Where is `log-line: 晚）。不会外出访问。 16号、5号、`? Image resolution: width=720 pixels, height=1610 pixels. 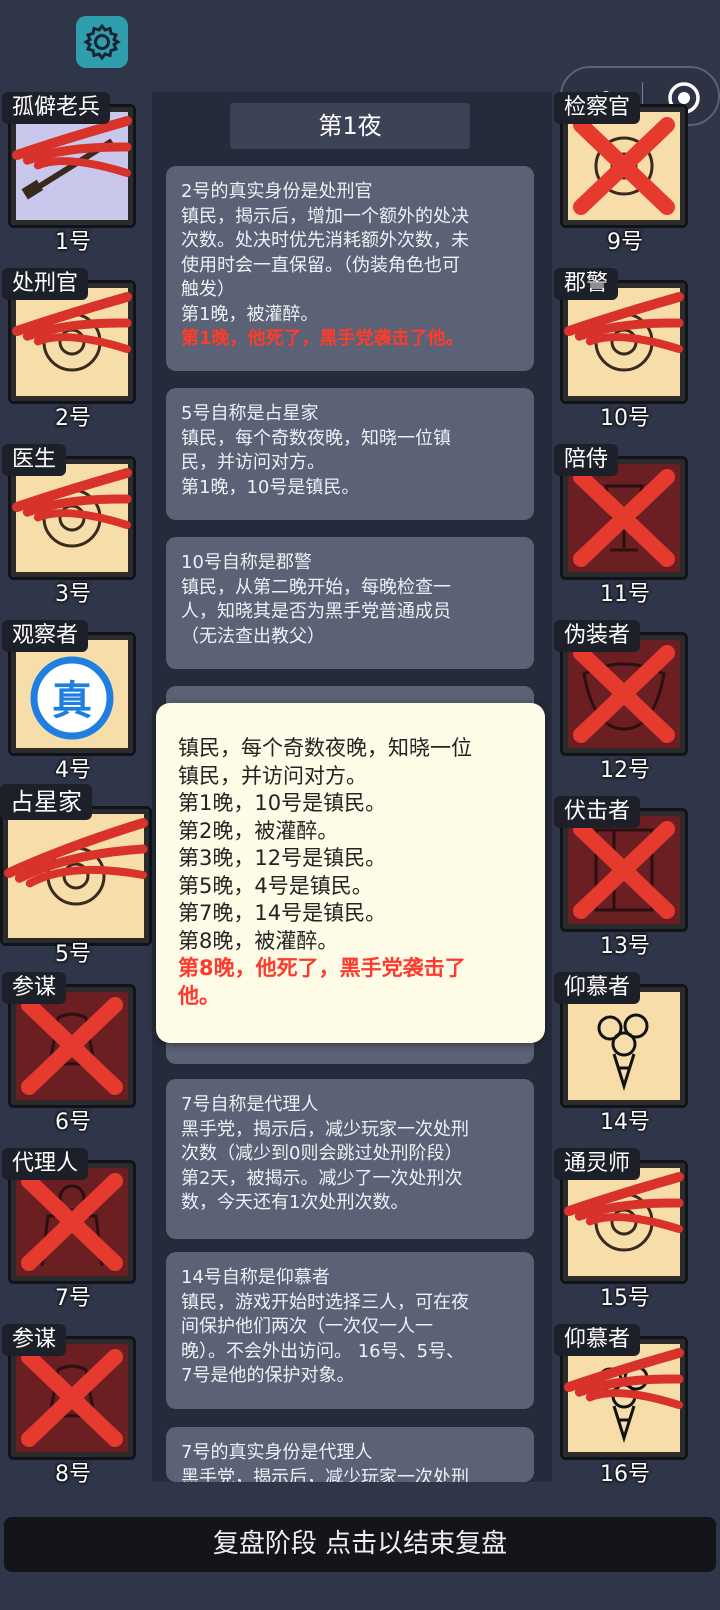
log-line: 晚）。不会外出访问。 16号、5号、 is located at coordinates (323, 1351).